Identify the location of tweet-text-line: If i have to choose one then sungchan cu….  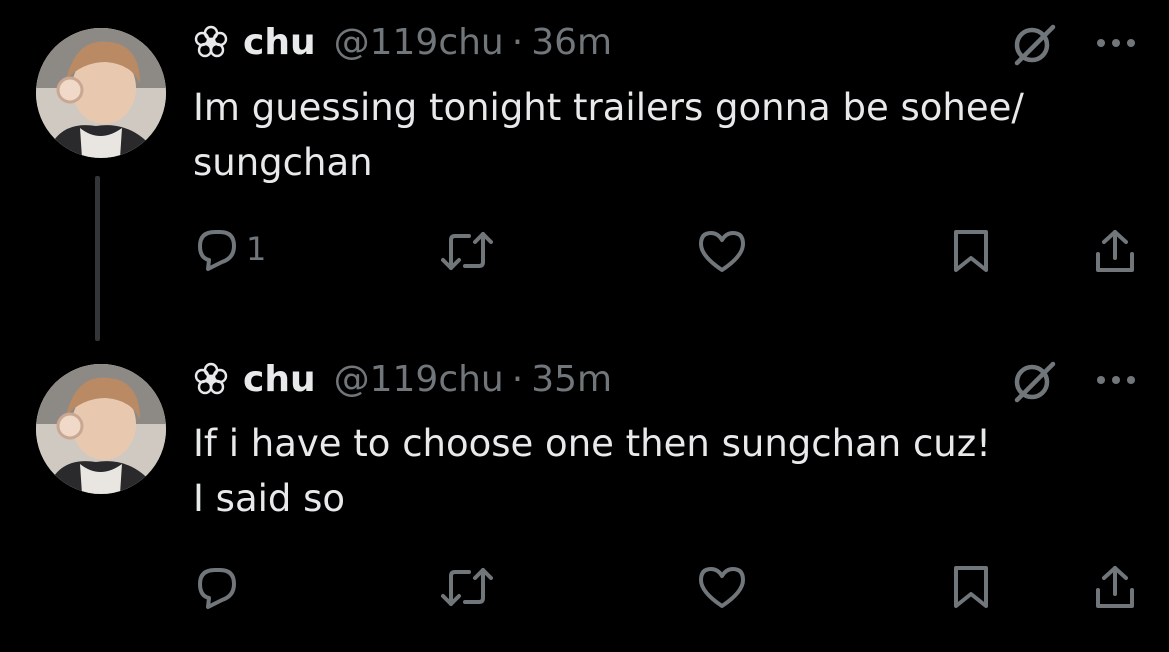
(592, 443).